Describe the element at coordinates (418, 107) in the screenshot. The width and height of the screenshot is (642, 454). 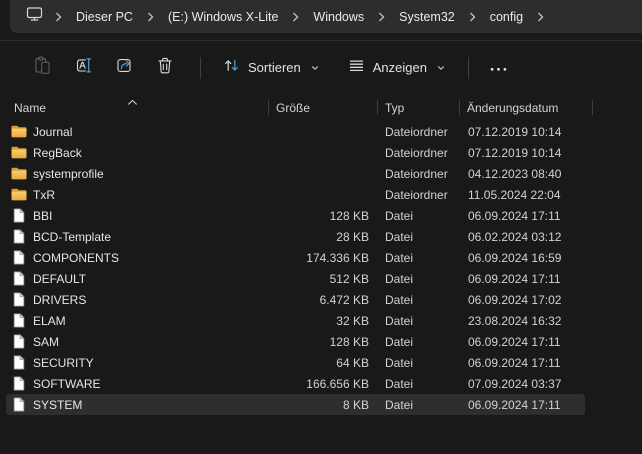
I see `column-header-type: Typ` at that location.